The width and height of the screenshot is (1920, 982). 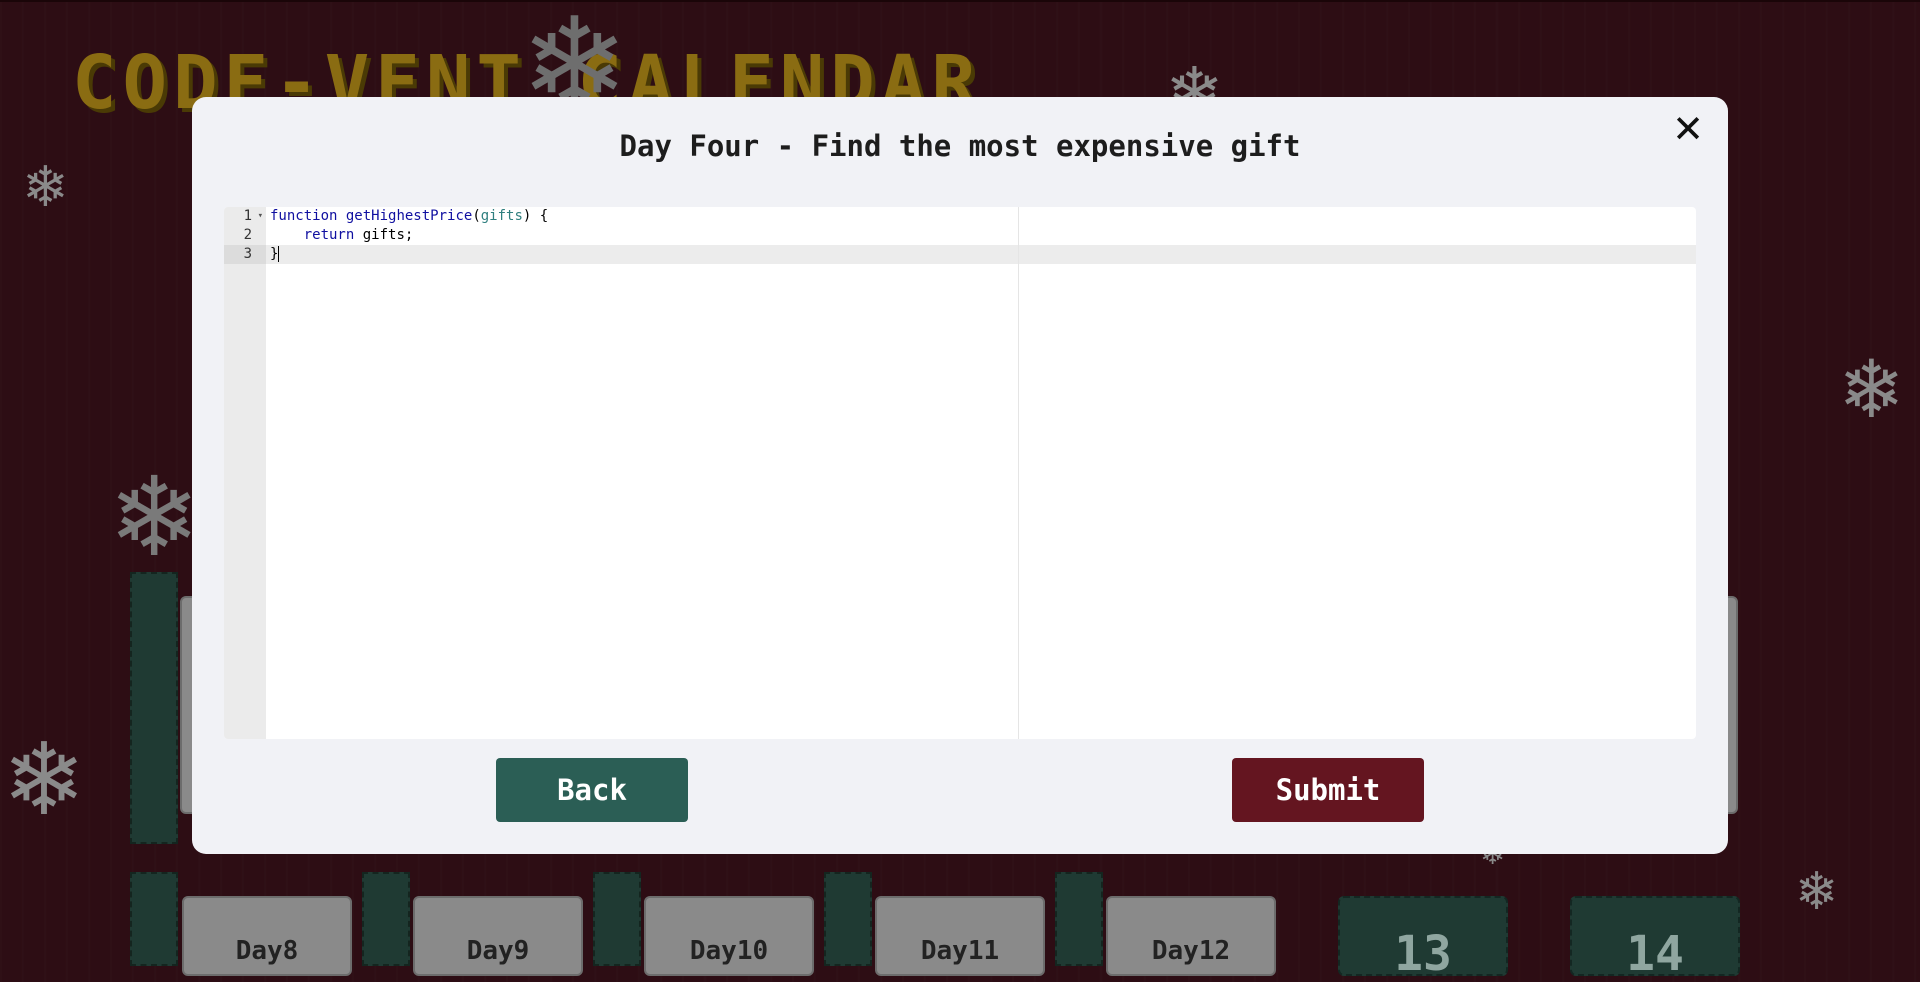 I want to click on line-number-gutter: 1 ▾ 2 3, so click(x=245, y=473).